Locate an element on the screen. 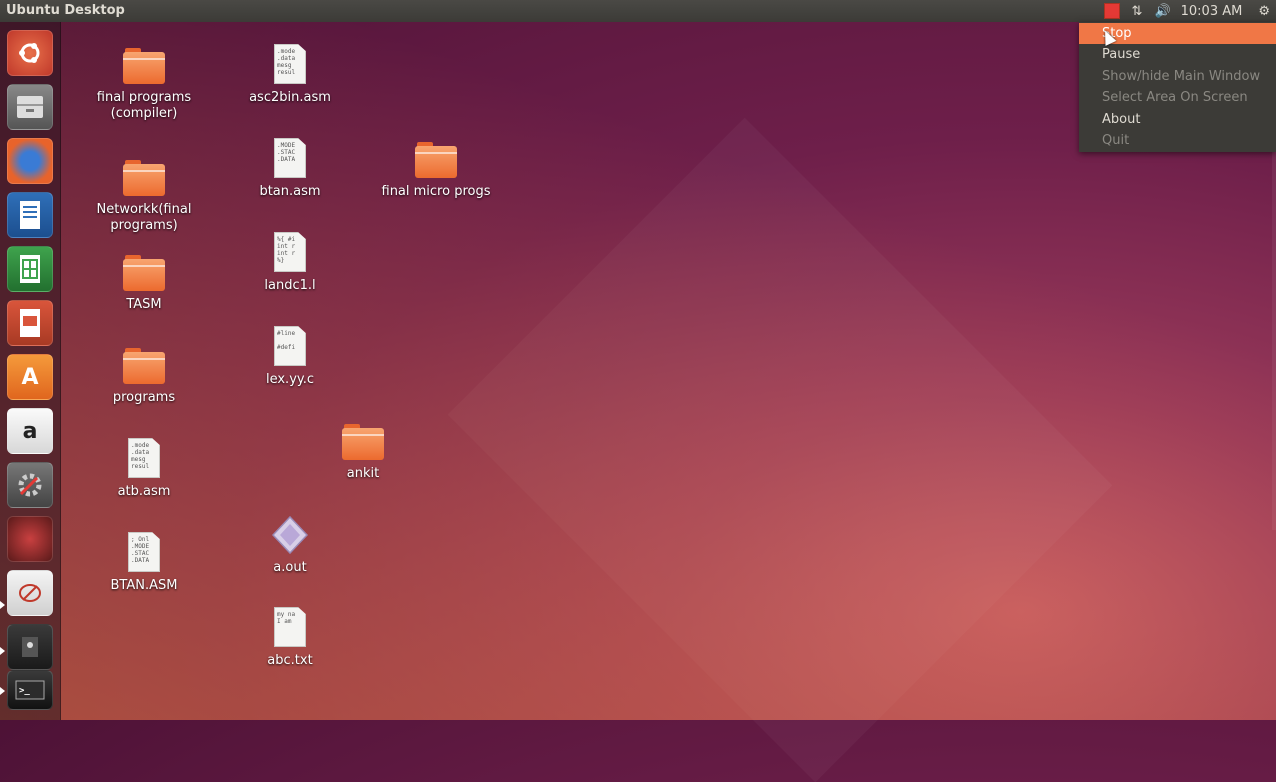  desktop-item-label: Networkk(final programs) is located at coordinates (144, 217).